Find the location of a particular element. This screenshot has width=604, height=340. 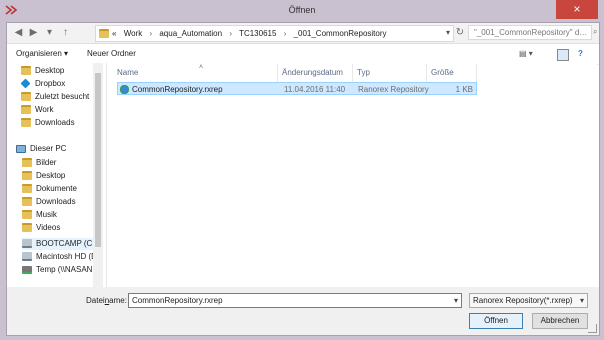

videos-folder-icon is located at coordinates (27, 228).